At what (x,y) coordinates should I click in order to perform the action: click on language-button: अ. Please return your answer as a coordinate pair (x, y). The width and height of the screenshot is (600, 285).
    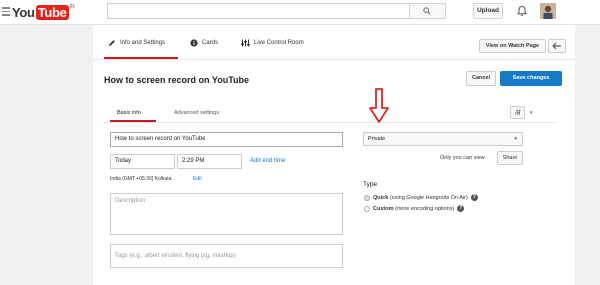
    Looking at the image, I should click on (517, 112).